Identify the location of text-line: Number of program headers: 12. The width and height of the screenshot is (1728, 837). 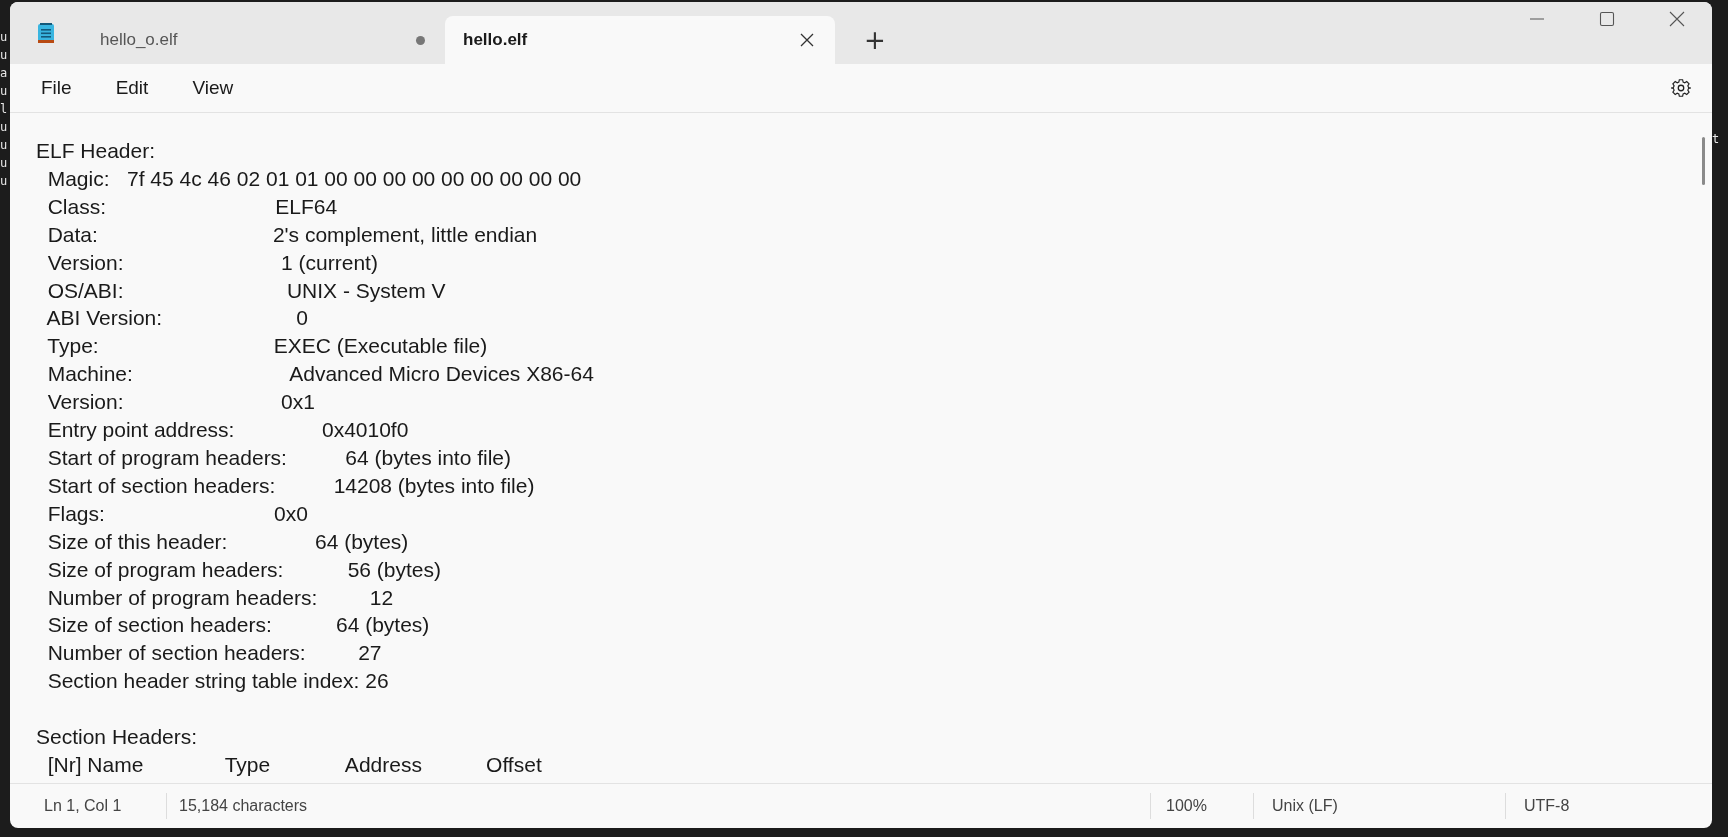
(220, 597).